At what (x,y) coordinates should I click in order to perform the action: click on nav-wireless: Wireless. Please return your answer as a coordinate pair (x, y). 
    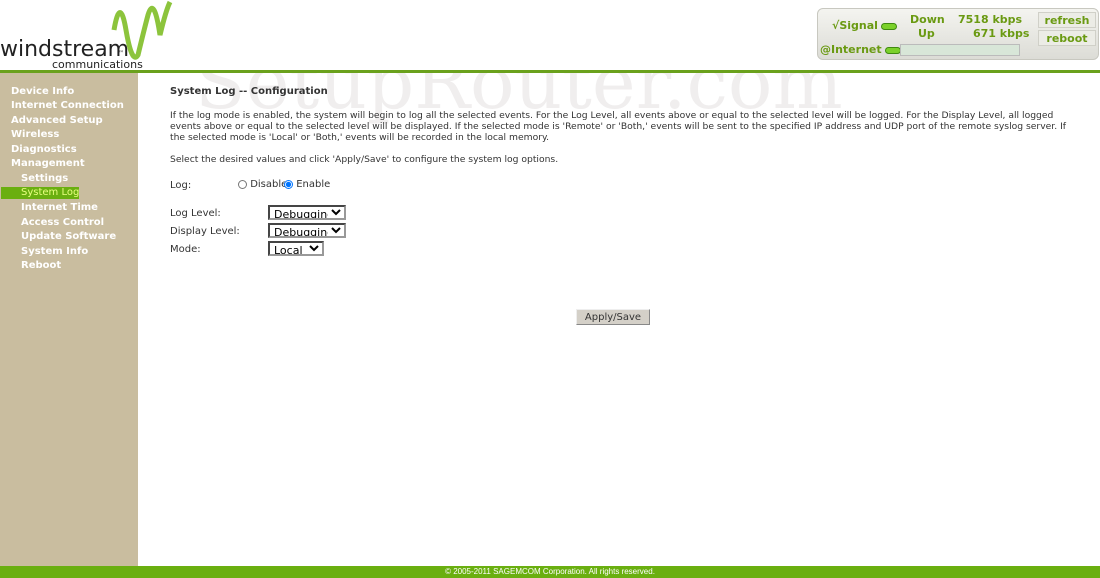
    Looking at the image, I should click on (35, 134).